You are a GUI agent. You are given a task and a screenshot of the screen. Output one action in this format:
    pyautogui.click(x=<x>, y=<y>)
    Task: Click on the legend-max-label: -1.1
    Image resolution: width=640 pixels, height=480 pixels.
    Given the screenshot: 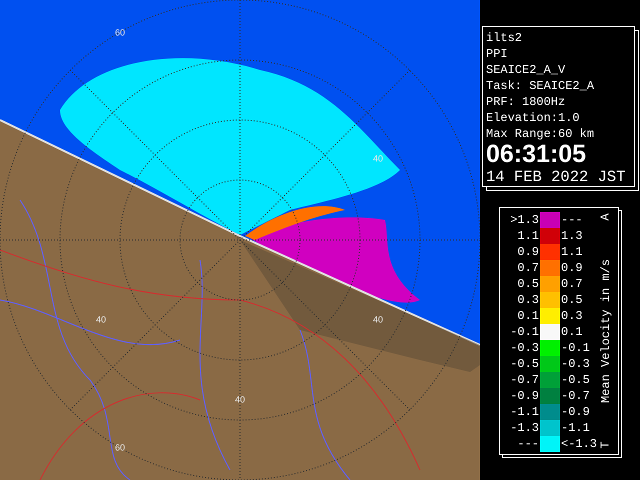 What is the action you would take?
    pyautogui.click(x=575, y=428)
    